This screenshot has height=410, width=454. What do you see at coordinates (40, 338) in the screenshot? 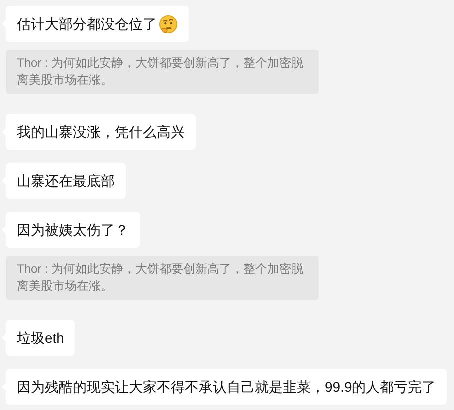
I see `message-text: 垃圾eth` at bounding box center [40, 338].